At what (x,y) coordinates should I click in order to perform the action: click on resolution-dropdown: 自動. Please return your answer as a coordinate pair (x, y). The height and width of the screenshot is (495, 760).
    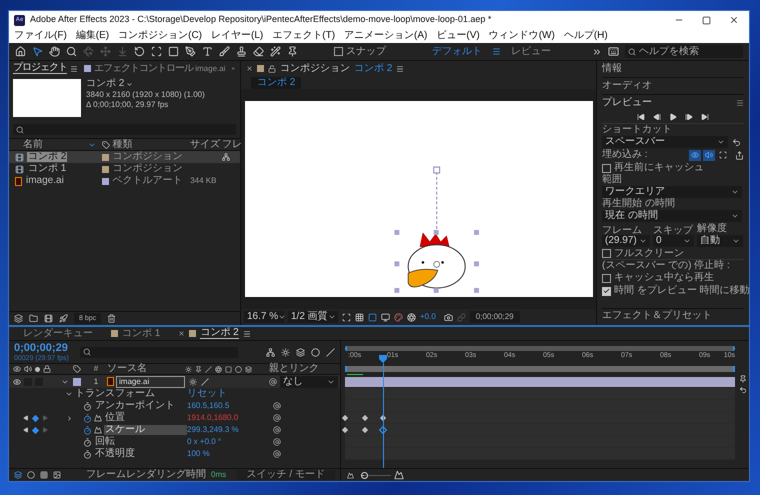
    Looking at the image, I should click on (720, 241).